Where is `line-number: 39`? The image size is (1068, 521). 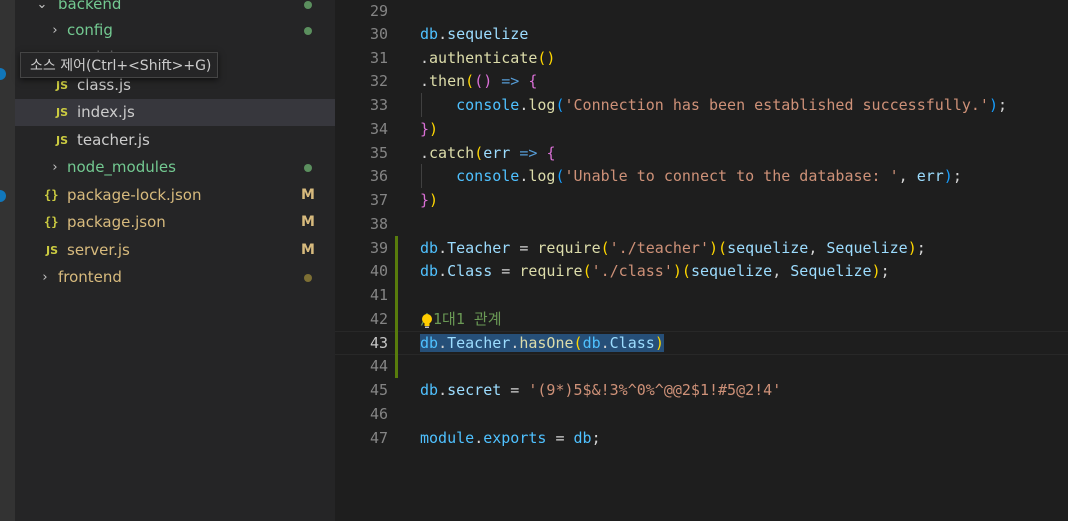
line-number: 39 is located at coordinates (378, 248).